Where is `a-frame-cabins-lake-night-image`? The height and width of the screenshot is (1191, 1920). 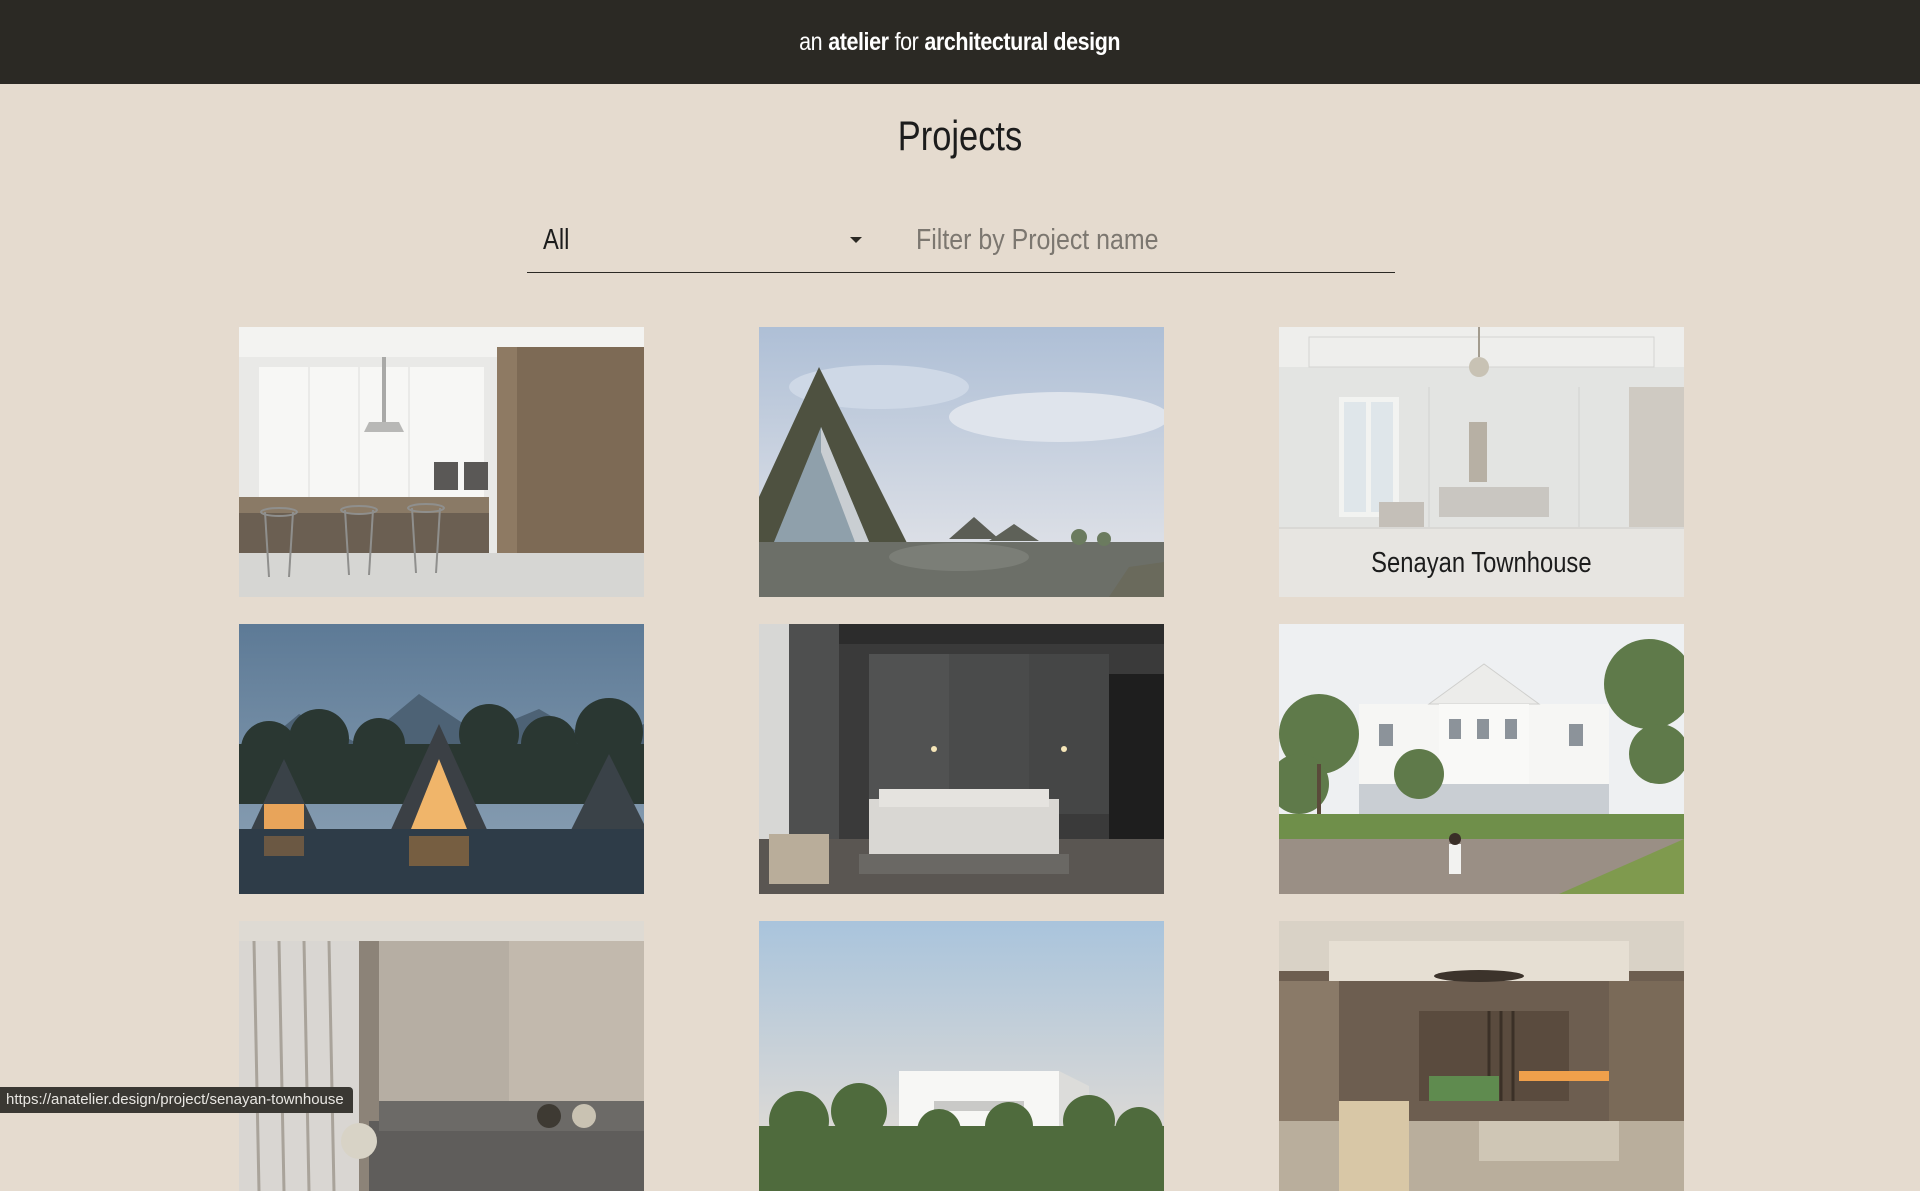
a-frame-cabins-lake-night-image is located at coordinates (441, 759).